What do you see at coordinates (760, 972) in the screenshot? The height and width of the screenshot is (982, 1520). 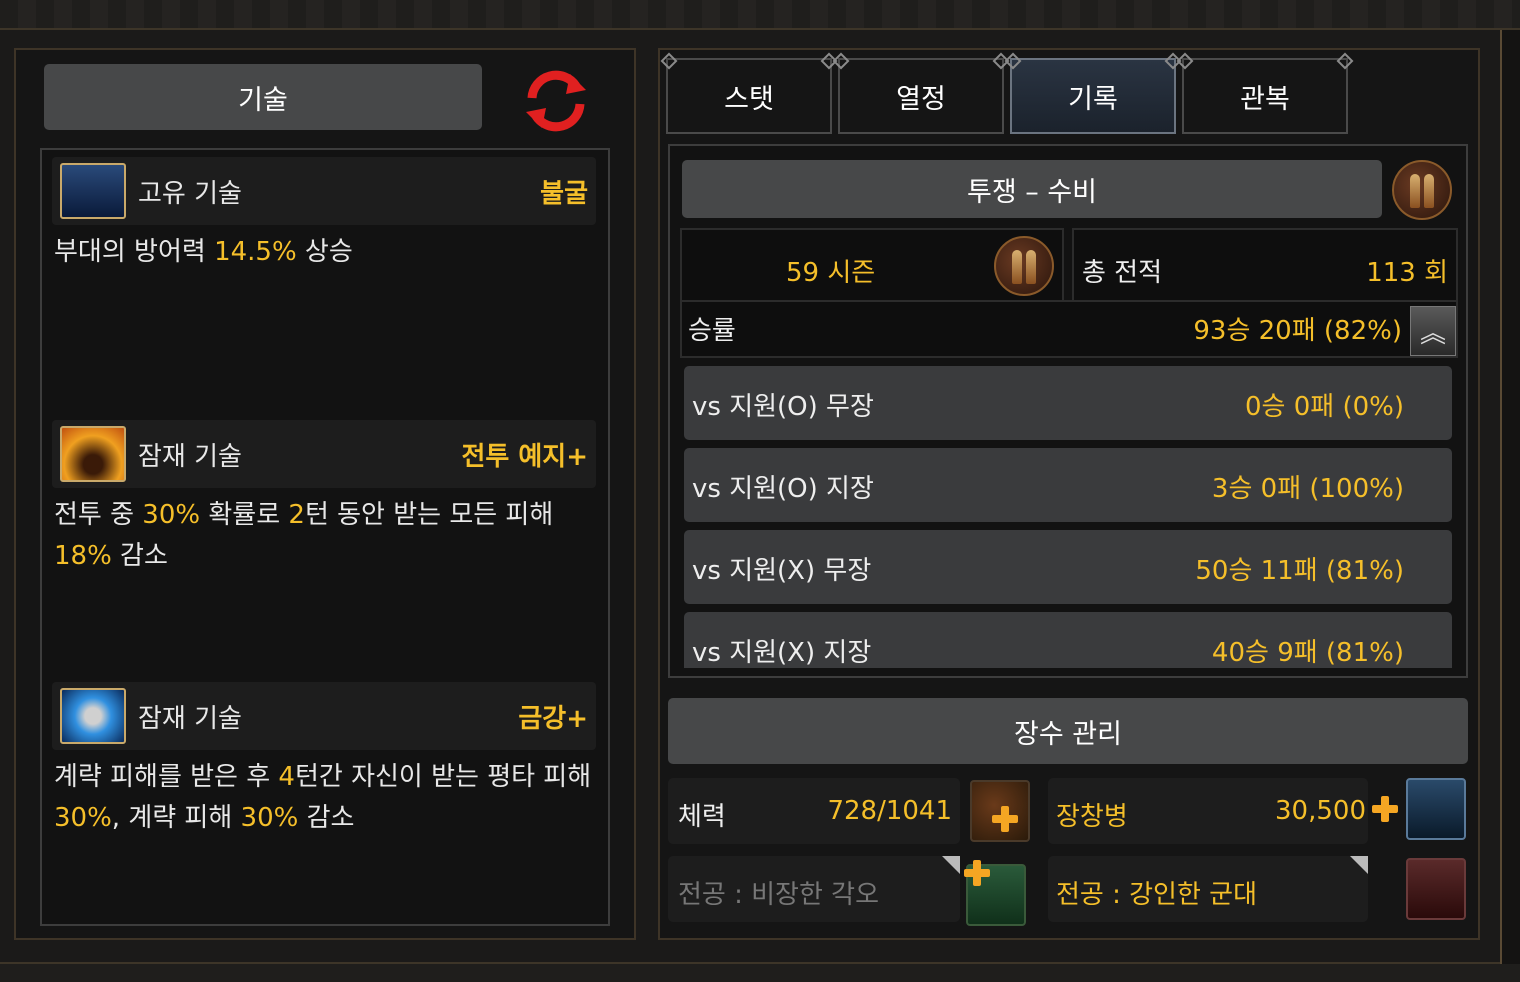 I see `bottom-frame` at bounding box center [760, 972].